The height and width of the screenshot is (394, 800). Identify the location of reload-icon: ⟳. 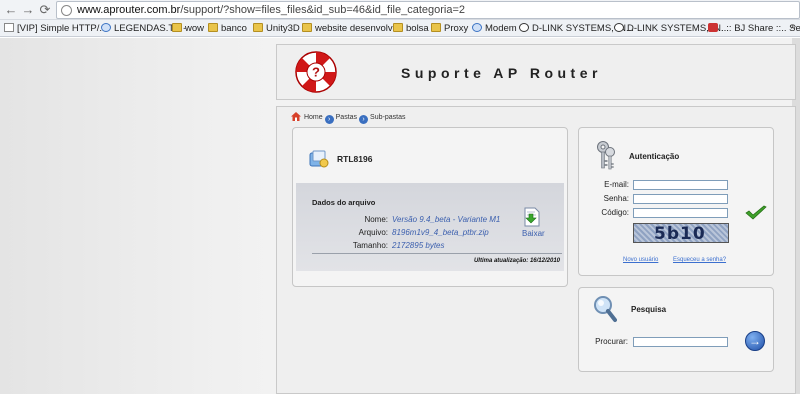
(45, 10).